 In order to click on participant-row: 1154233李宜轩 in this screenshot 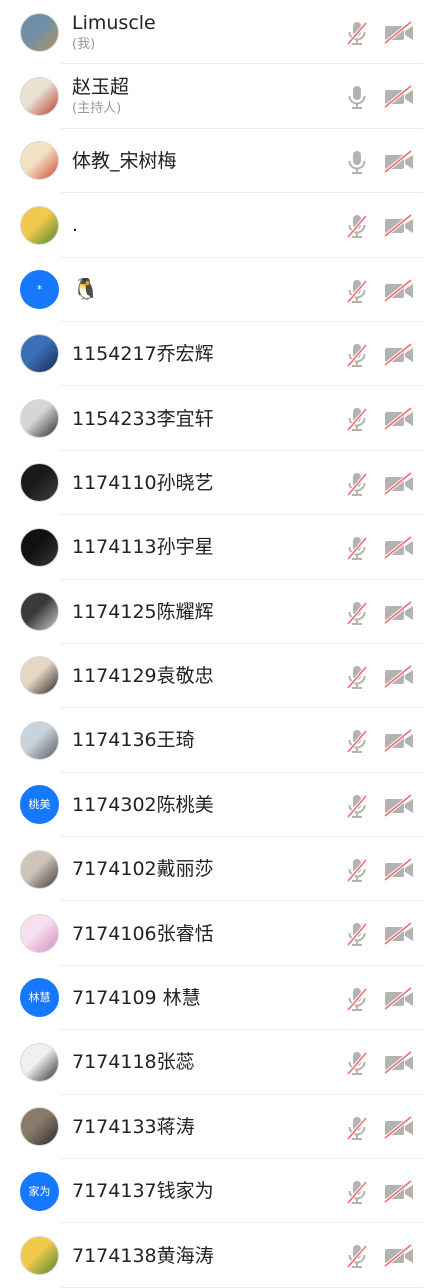, I will do `click(222, 419)`.